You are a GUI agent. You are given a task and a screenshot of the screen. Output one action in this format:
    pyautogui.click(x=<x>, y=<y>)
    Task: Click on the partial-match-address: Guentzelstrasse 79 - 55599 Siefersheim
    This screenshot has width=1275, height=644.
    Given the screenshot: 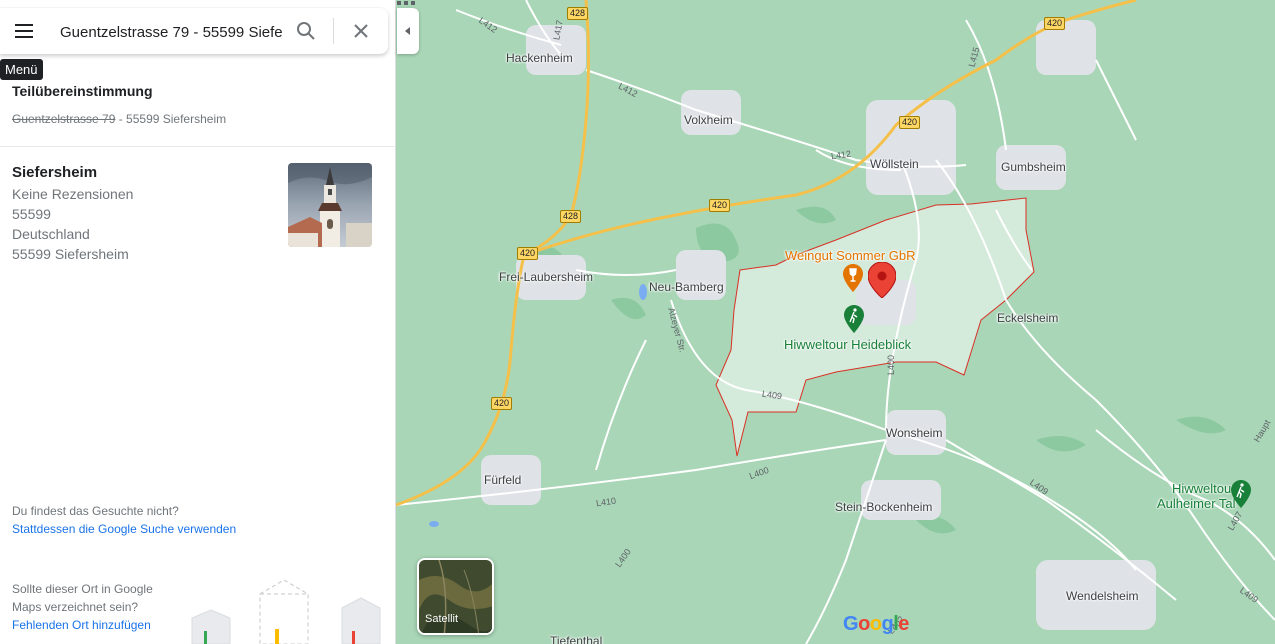 What is the action you would take?
    pyautogui.click(x=119, y=119)
    